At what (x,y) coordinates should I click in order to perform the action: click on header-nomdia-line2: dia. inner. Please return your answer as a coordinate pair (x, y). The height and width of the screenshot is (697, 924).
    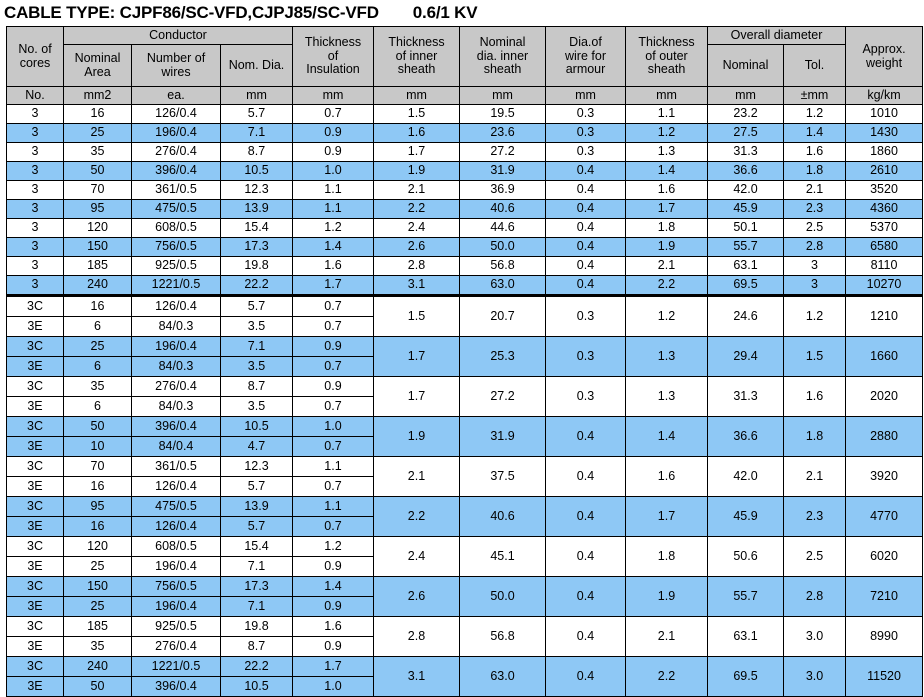
    Looking at the image, I should click on (502, 55).